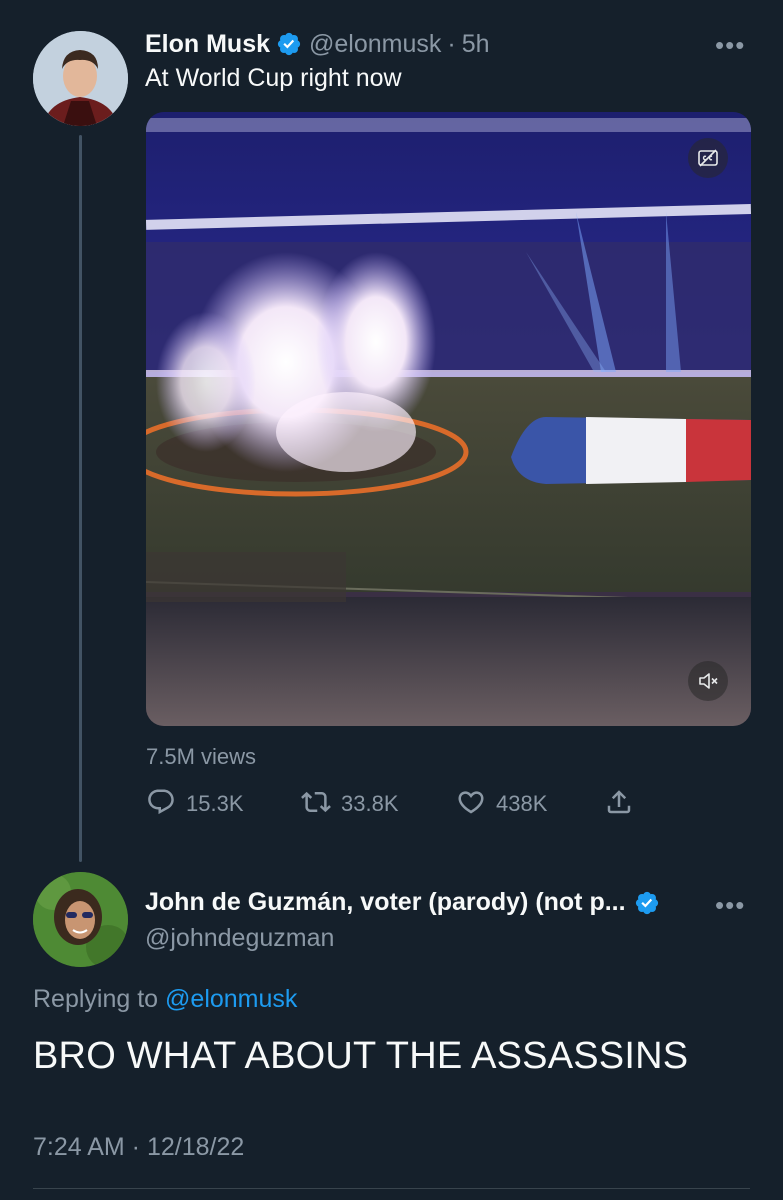  I want to click on tweet-header: Elon Musk @elonmusk · 5h, so click(317, 44).